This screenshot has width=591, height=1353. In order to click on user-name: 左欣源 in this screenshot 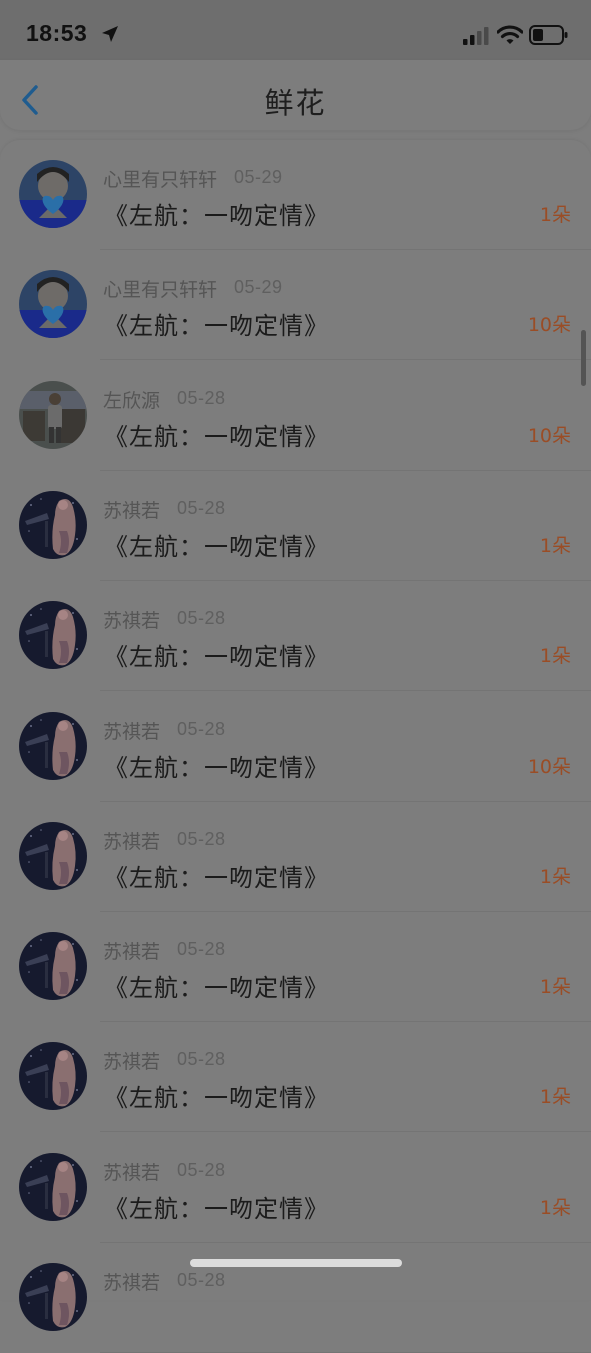, I will do `click(132, 400)`.